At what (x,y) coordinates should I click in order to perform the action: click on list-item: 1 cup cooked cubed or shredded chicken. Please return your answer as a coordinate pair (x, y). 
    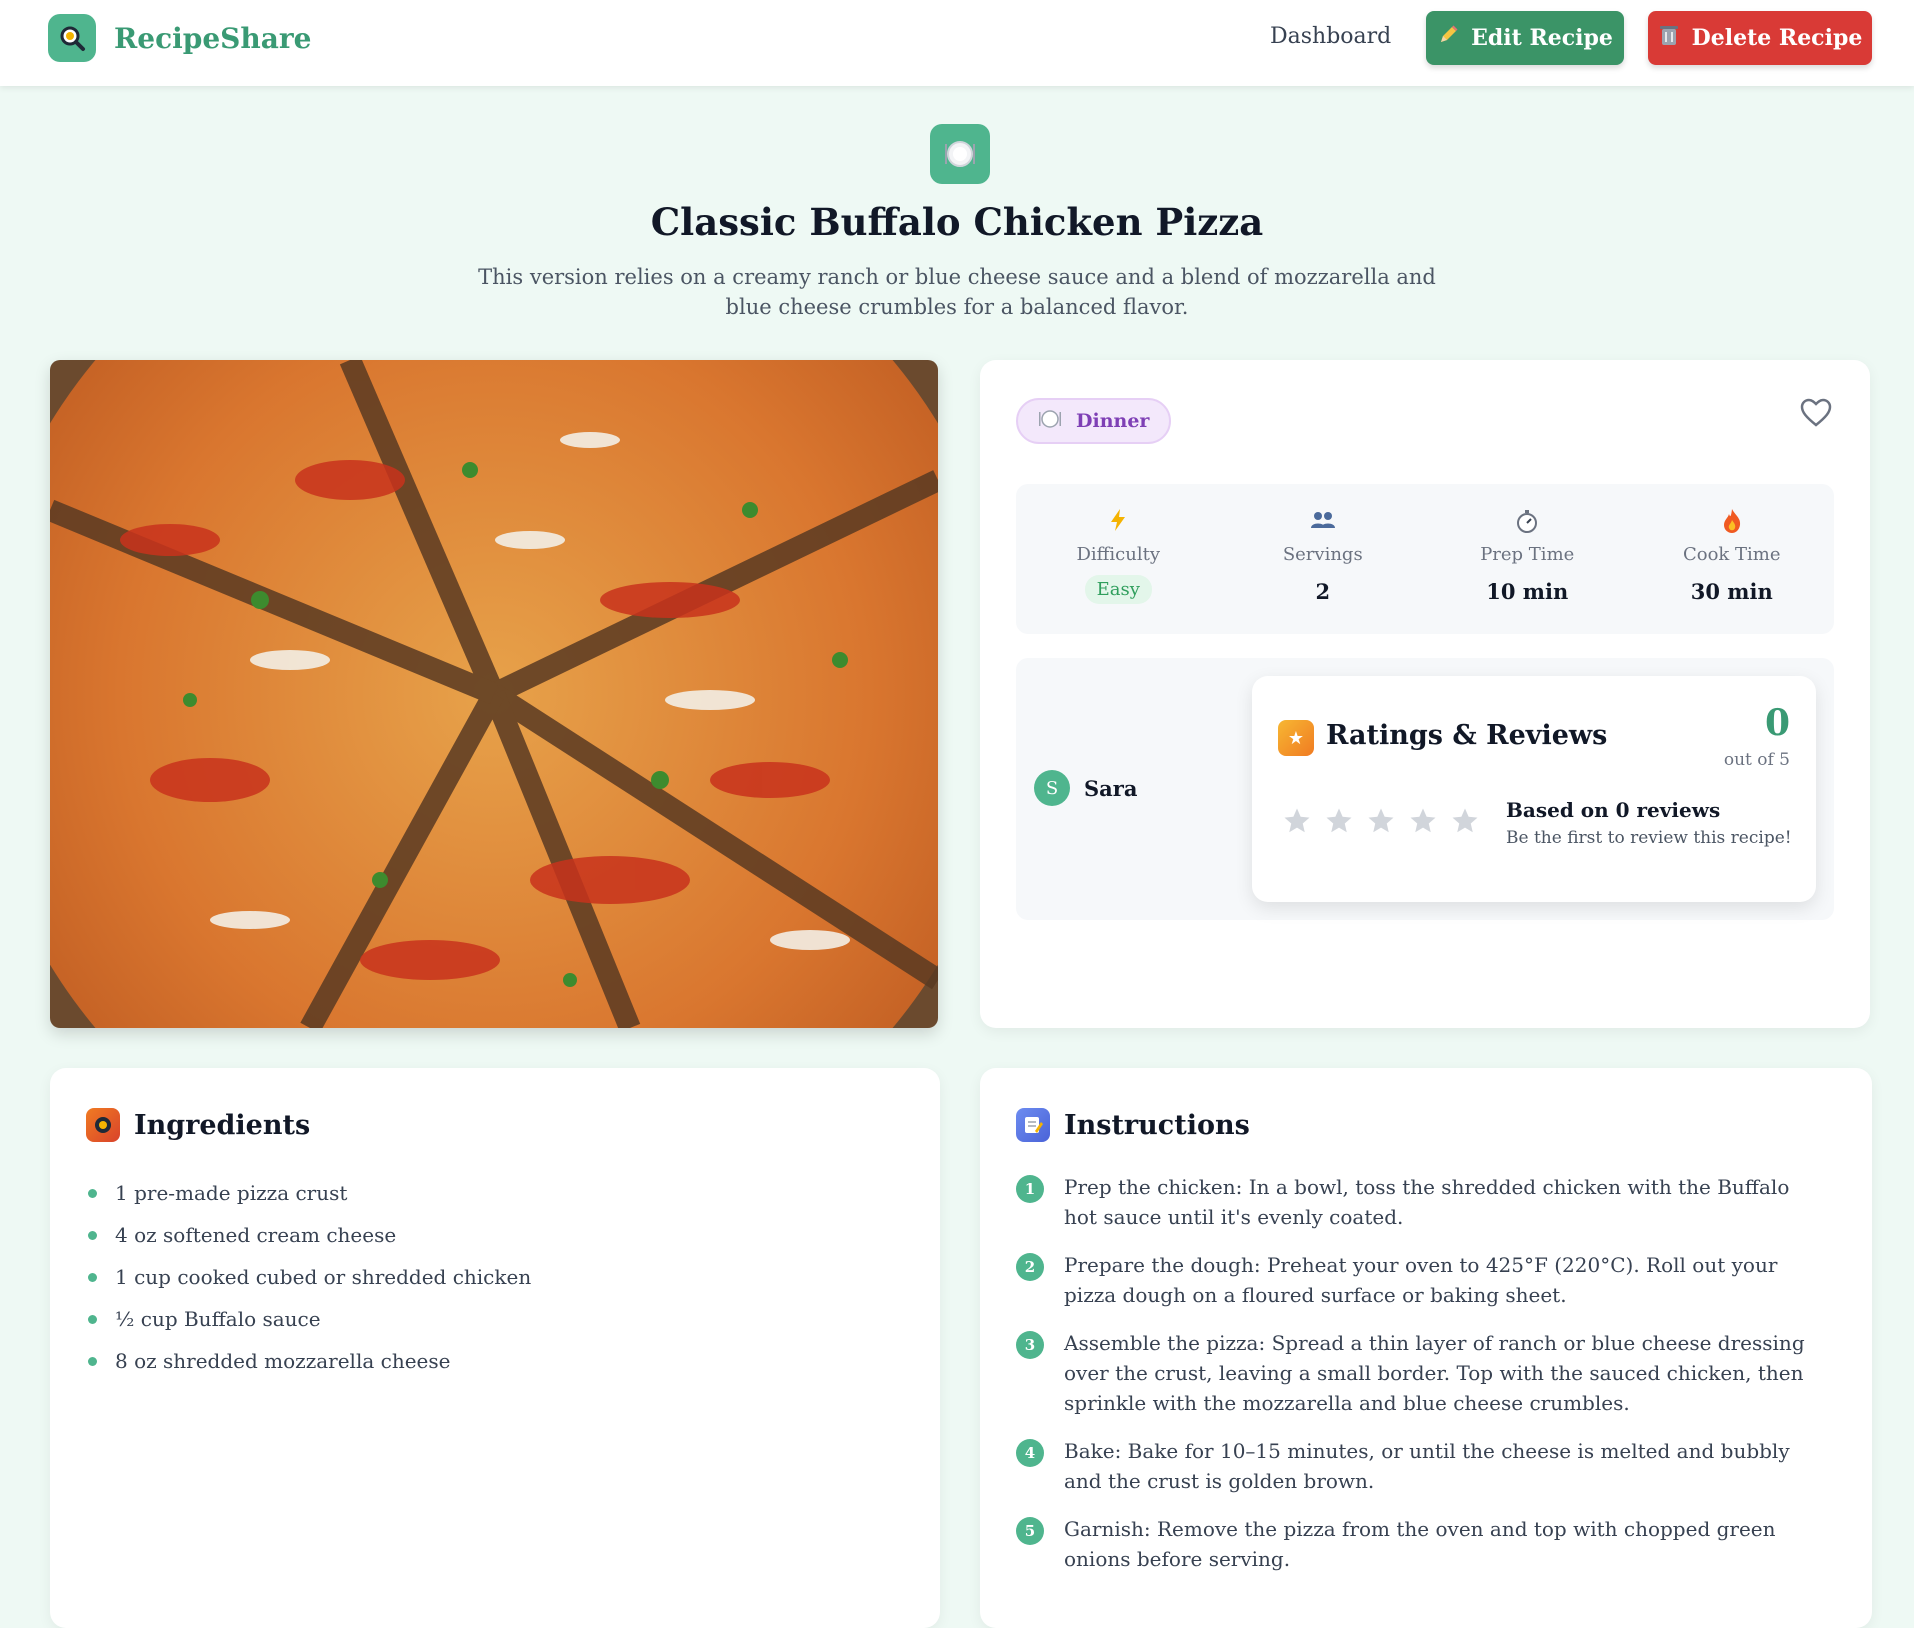
    Looking at the image, I should click on (308, 1277).